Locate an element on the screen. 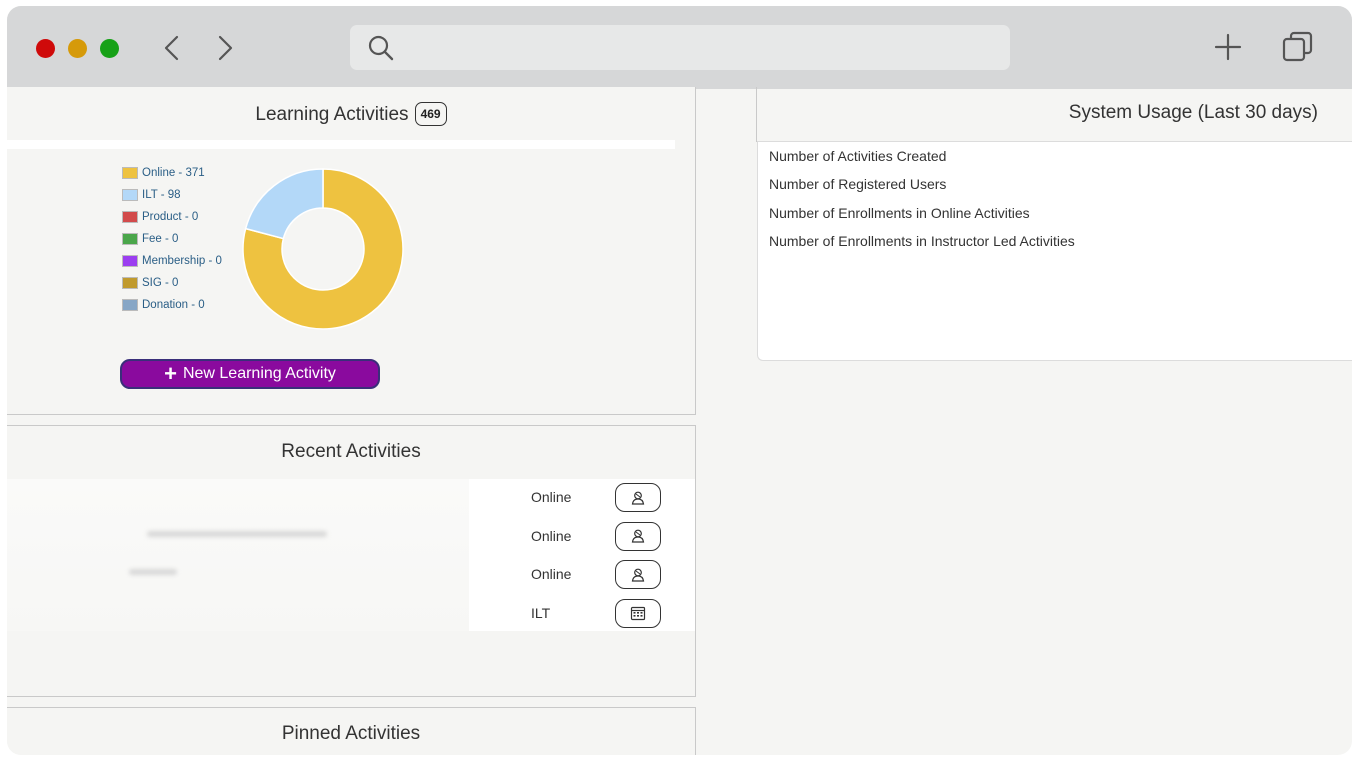  learning-activities-title-text: Learning Activities is located at coordinates (332, 114).